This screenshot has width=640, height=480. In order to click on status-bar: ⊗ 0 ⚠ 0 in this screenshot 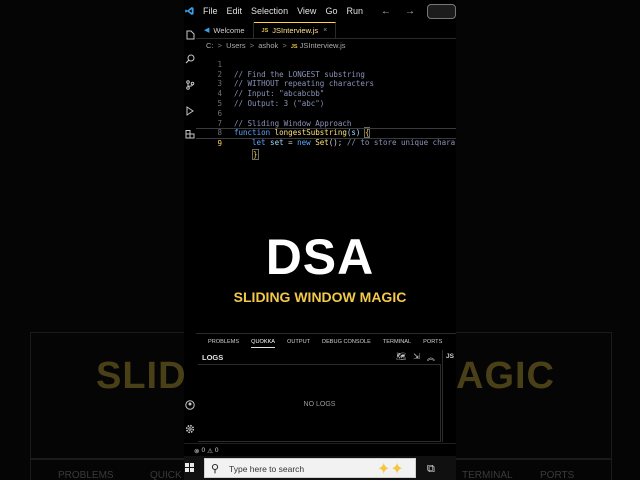, I will do `click(320, 450)`.